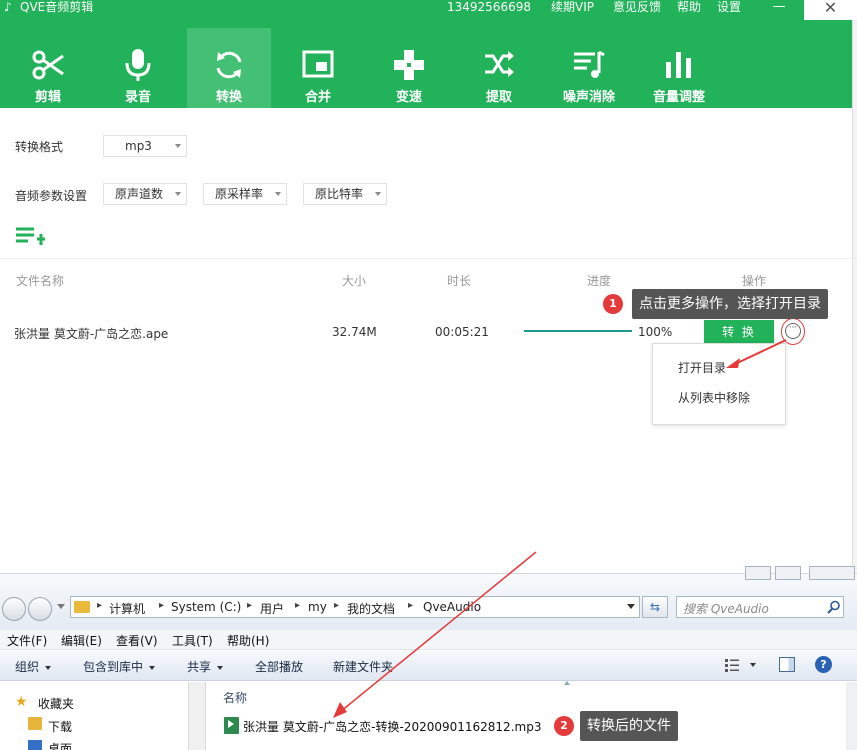  I want to click on tool-extract: 提取, so click(499, 68).